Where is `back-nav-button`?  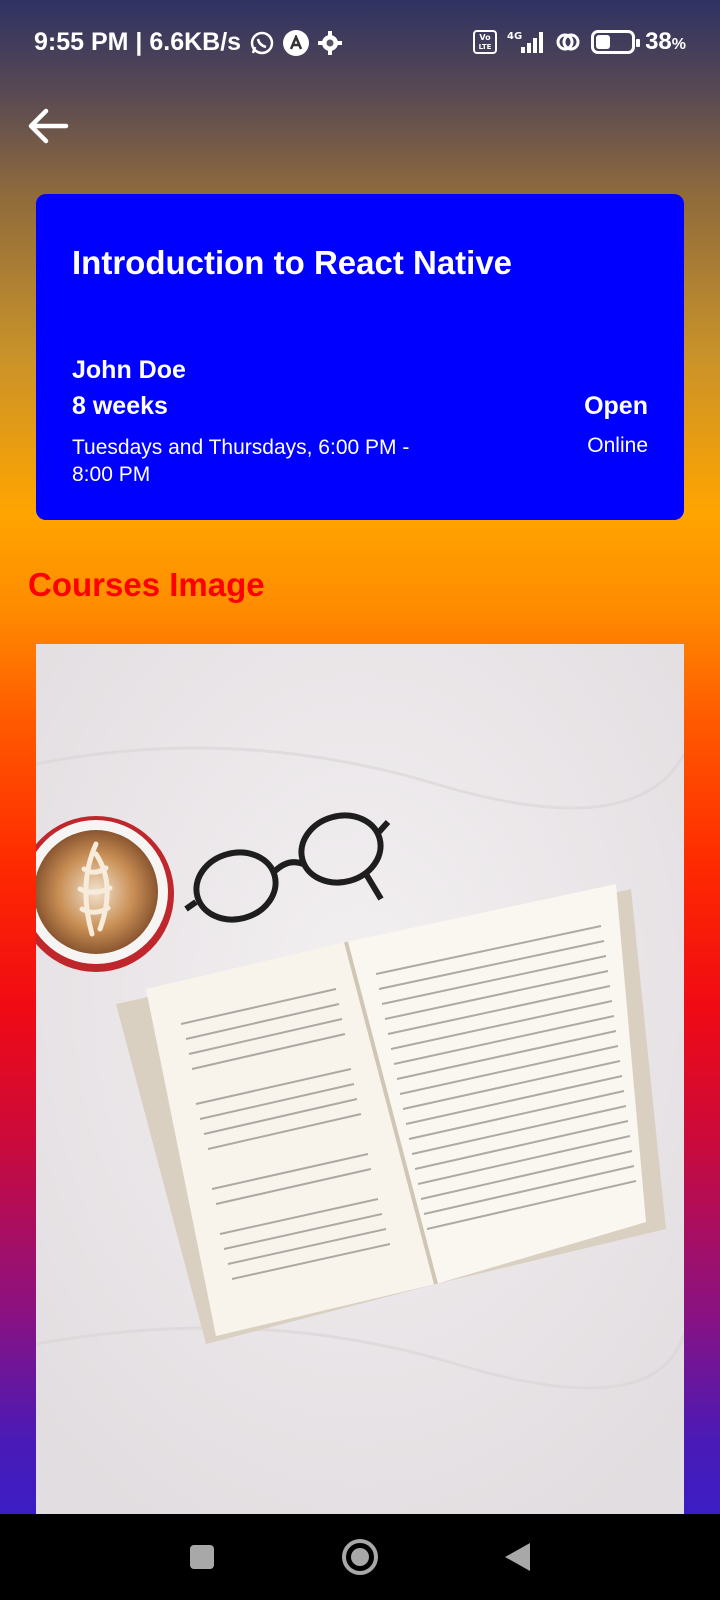 back-nav-button is located at coordinates (517, 1557).